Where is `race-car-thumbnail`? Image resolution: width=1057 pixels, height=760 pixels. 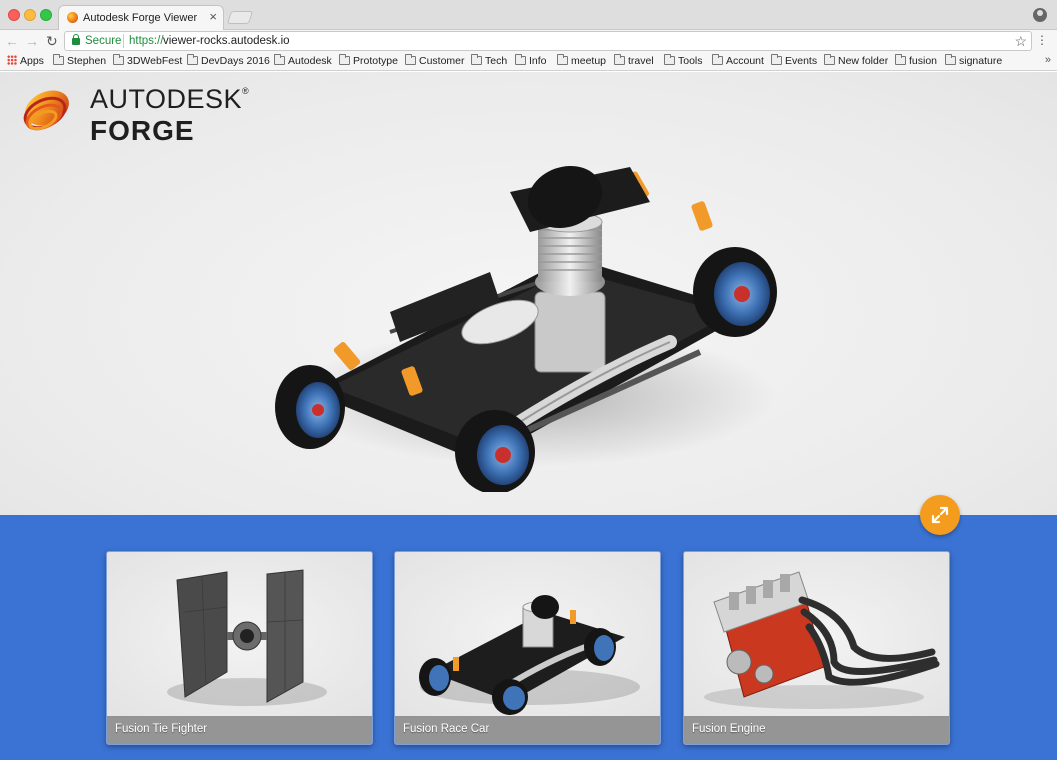
race-car-thumbnail is located at coordinates (529, 655).